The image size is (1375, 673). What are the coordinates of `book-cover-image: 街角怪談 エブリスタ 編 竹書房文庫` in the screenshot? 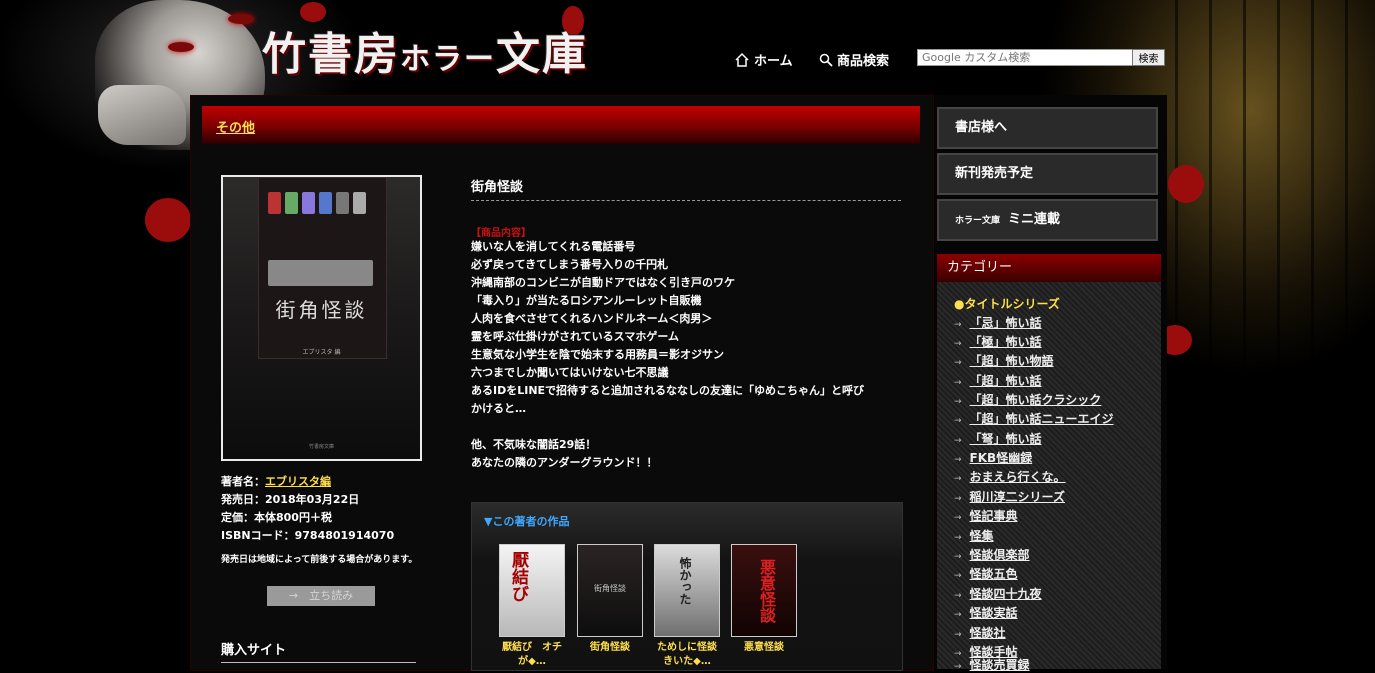 It's located at (321, 318).